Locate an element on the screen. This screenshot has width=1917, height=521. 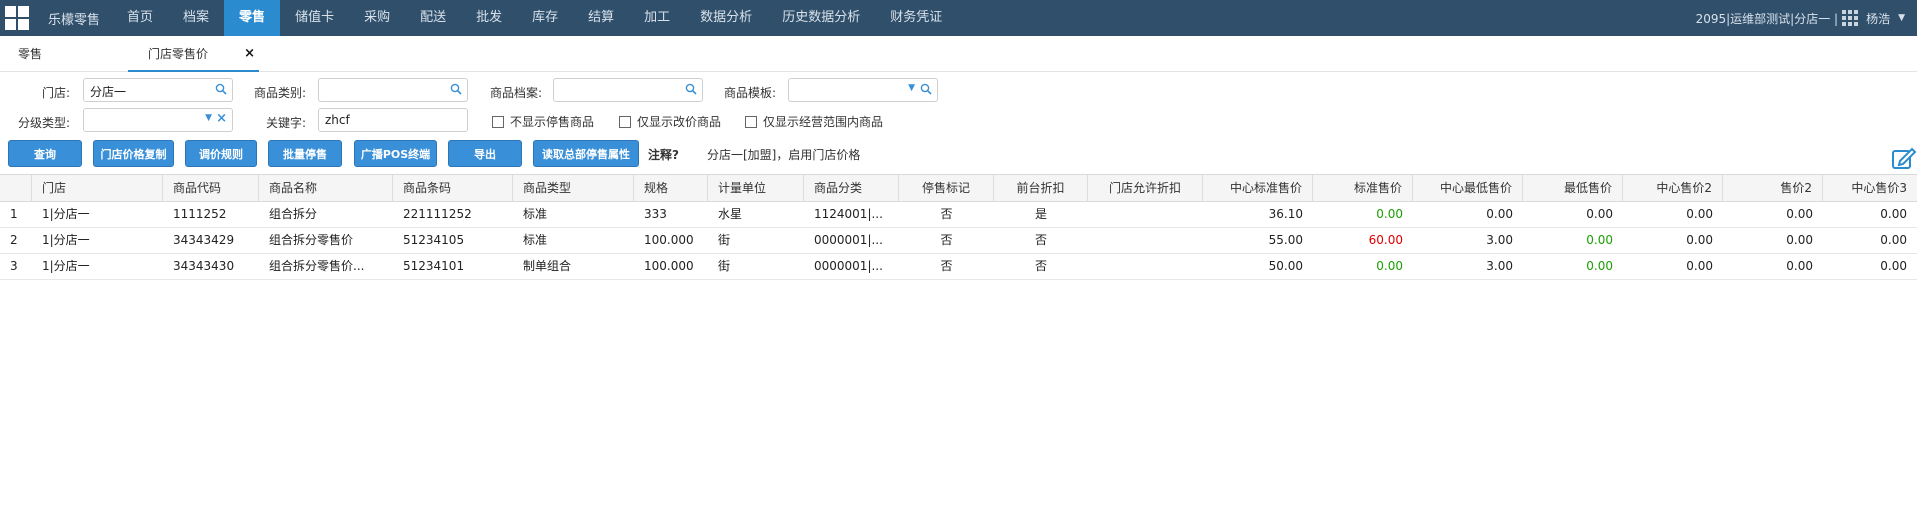
col-header: 停售标记 is located at coordinates (946, 188).